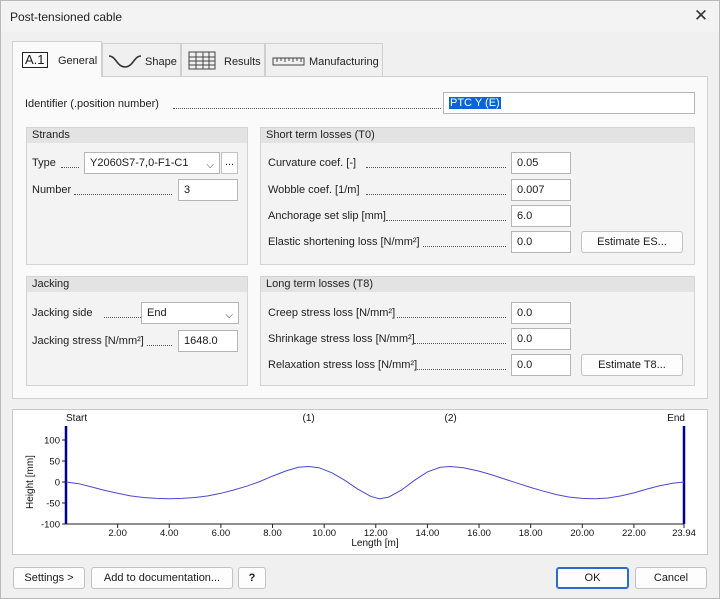 This screenshot has width=720, height=599. I want to click on table-icon, so click(202, 60).